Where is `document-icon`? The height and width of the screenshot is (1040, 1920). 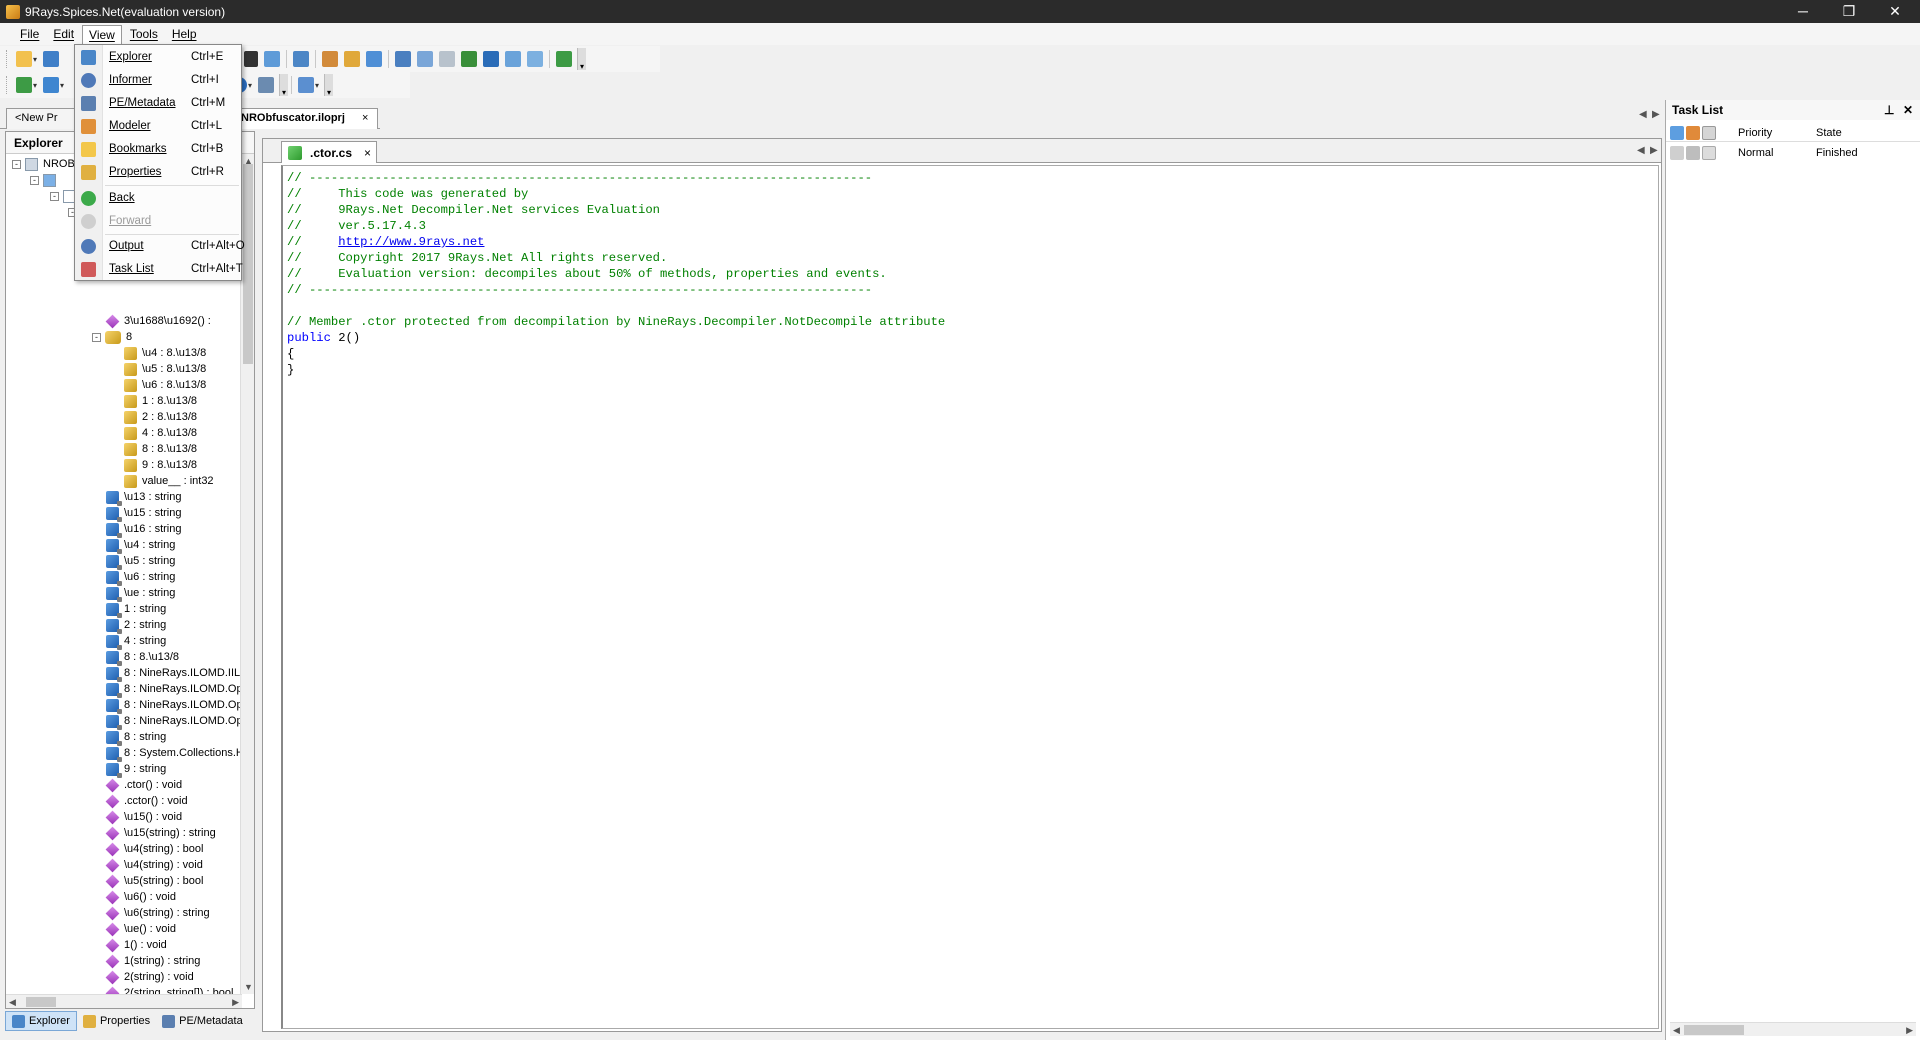
document-icon is located at coordinates (306, 85).